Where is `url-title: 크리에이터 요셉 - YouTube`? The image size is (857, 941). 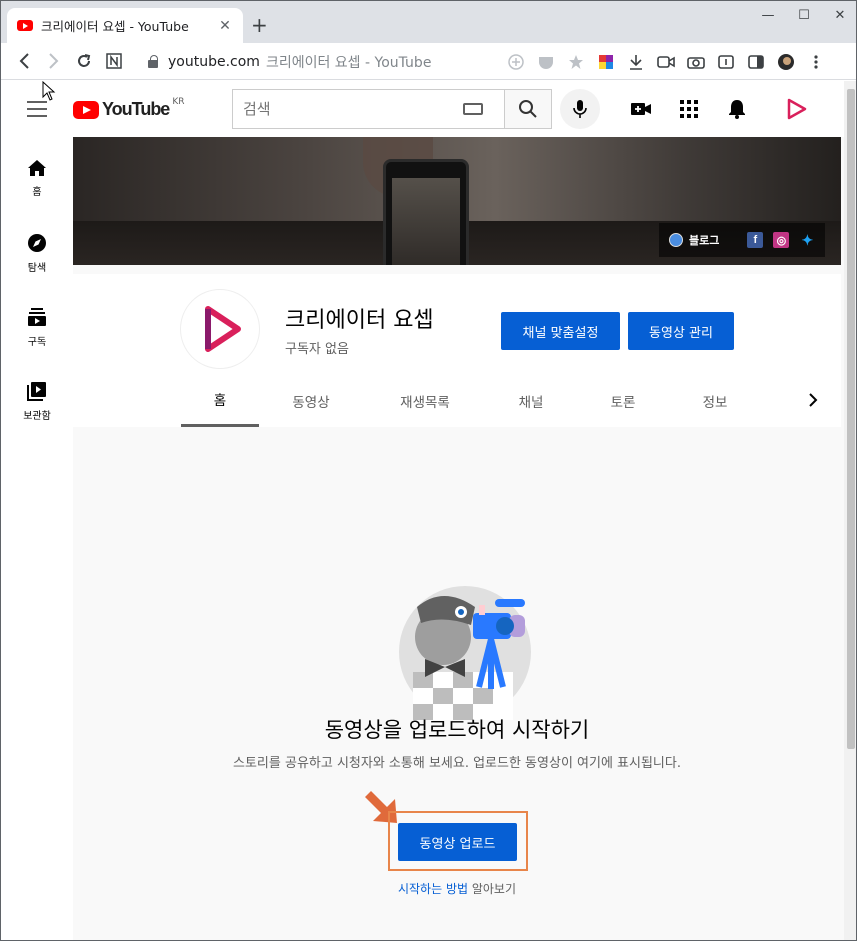
url-title: 크리에이터 요셉 - YouTube is located at coordinates (348, 62).